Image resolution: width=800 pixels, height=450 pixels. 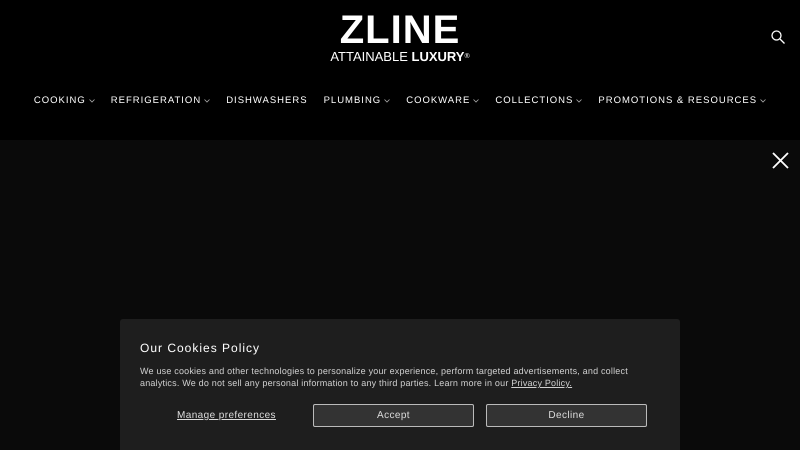 I want to click on nav-link: PROMOTIONS & RESOURCES, so click(x=682, y=101).